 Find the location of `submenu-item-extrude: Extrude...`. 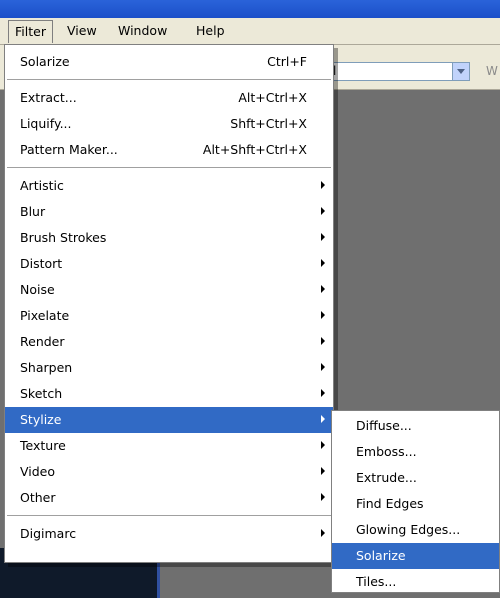

submenu-item-extrude: Extrude... is located at coordinates (415, 478).